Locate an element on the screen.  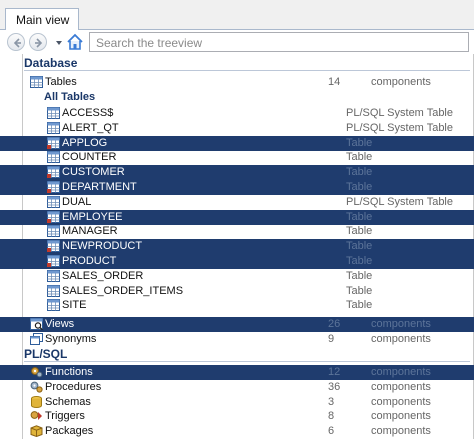
table-name: NEWPRODUCT is located at coordinates (102, 246).